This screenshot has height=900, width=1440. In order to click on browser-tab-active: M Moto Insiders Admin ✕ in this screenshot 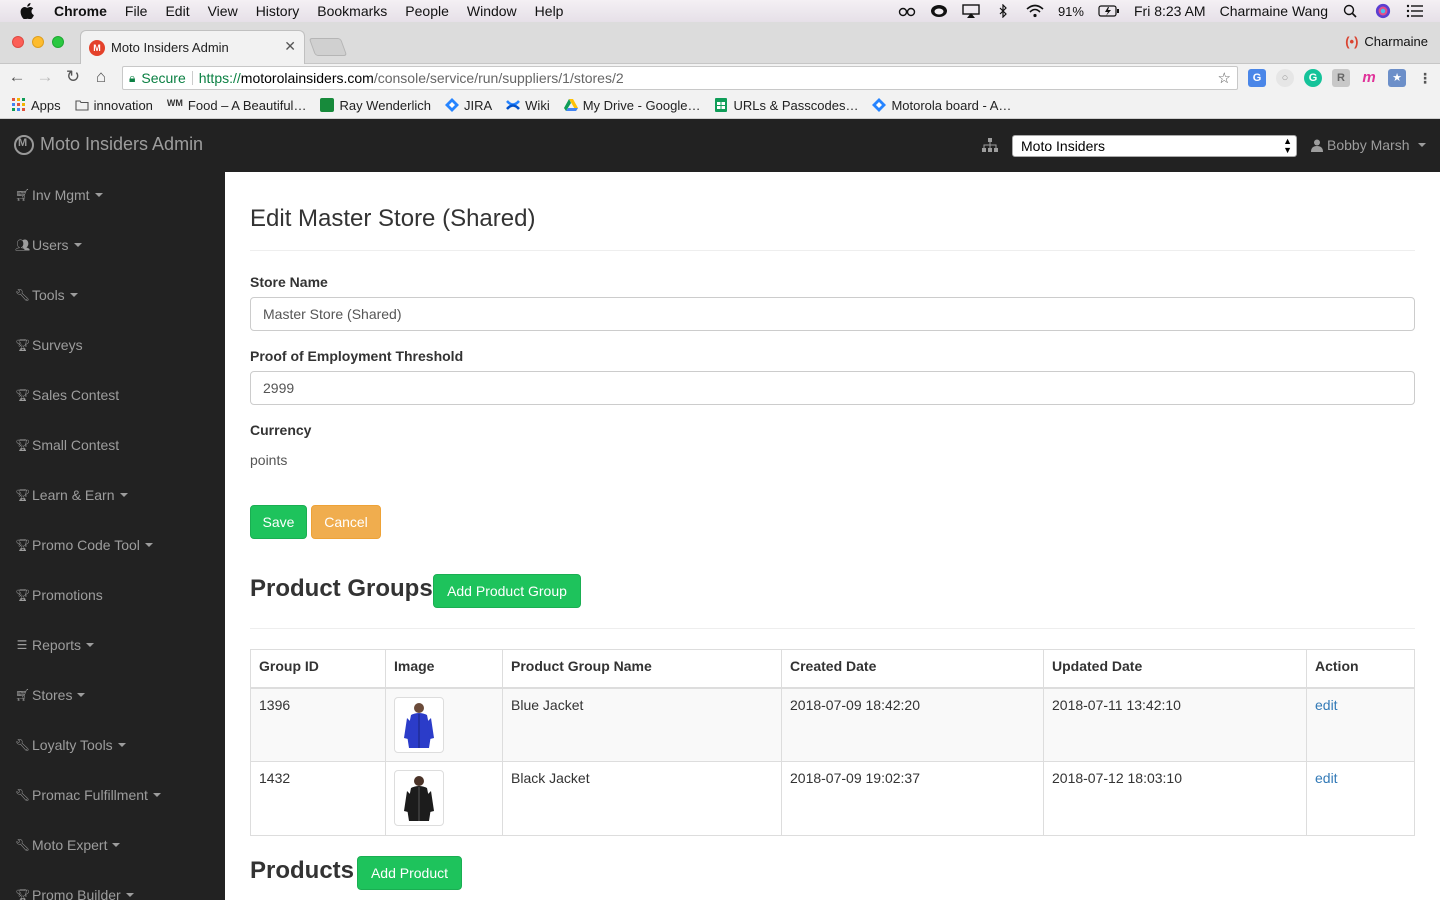, I will do `click(192, 47)`.